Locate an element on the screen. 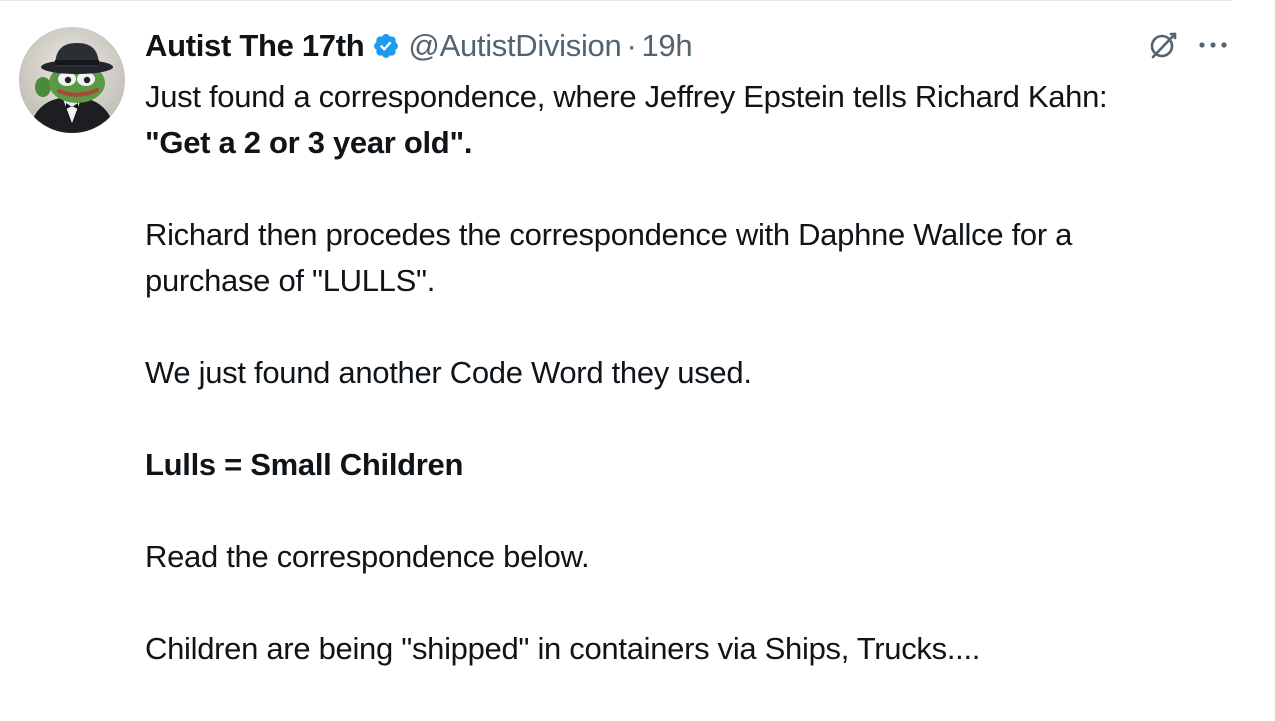 This screenshot has height=721, width=1275. grok-icon is located at coordinates (1163, 45).